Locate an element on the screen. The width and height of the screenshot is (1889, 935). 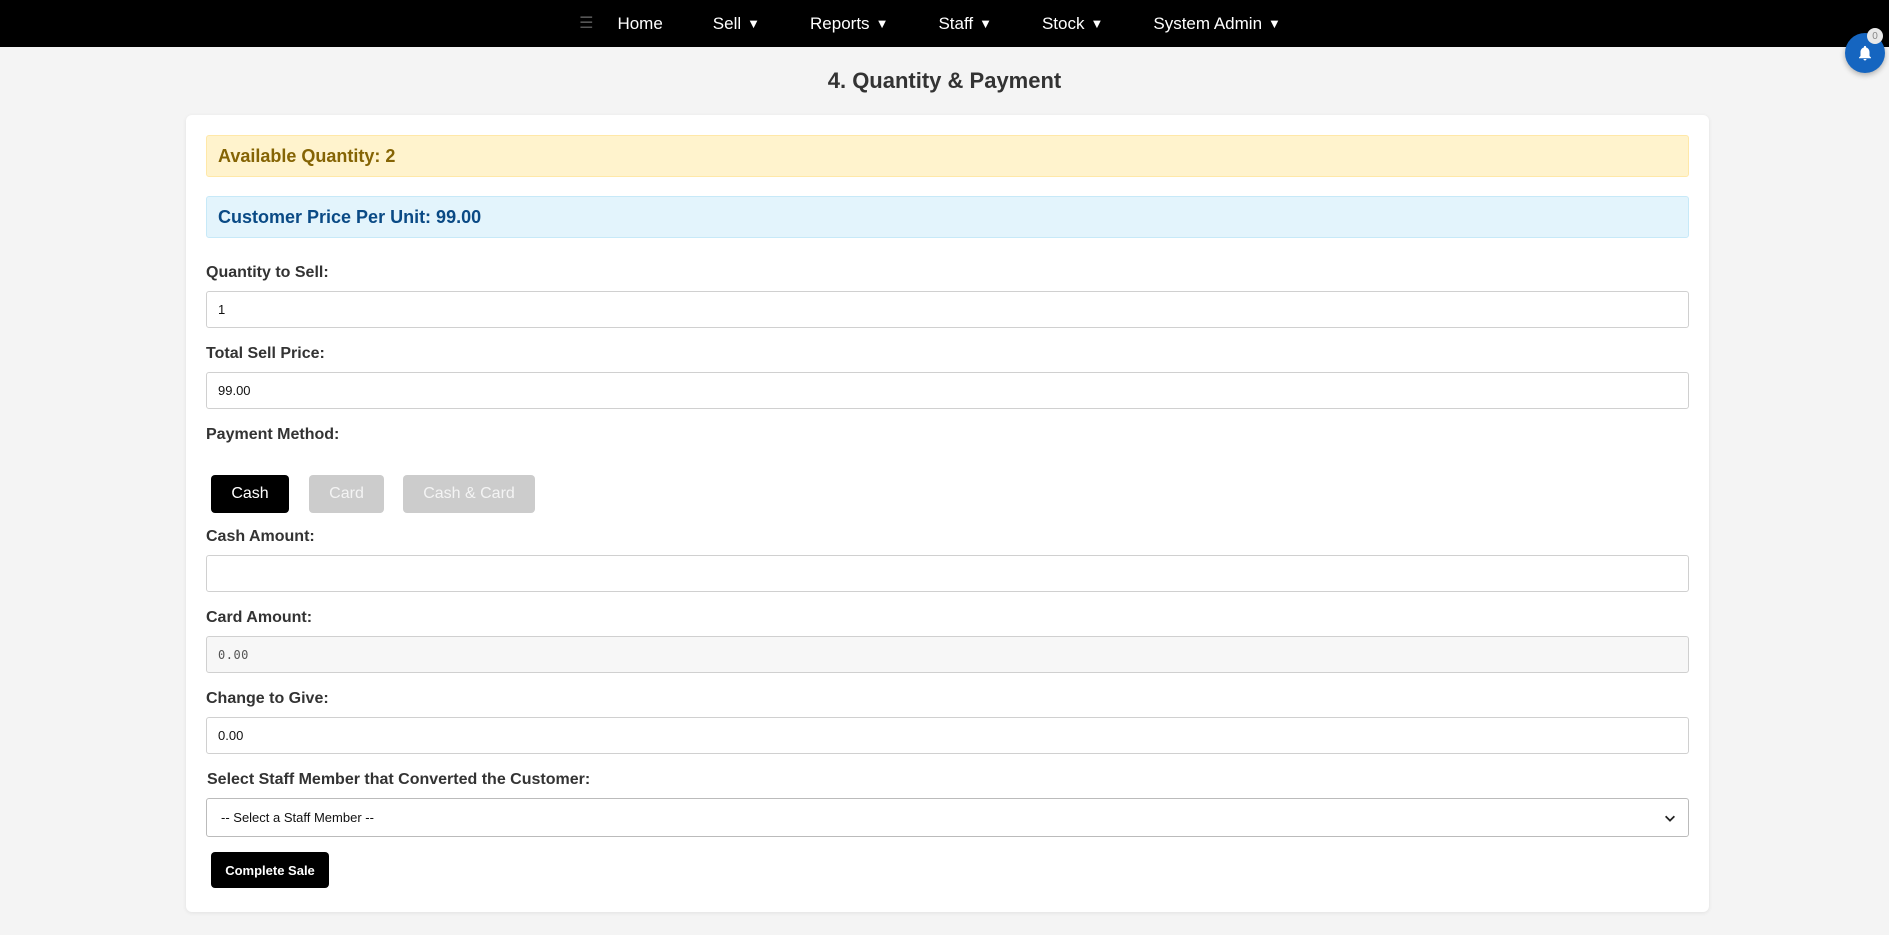
cash-amount-label: Cash Amount: is located at coordinates (260, 536).